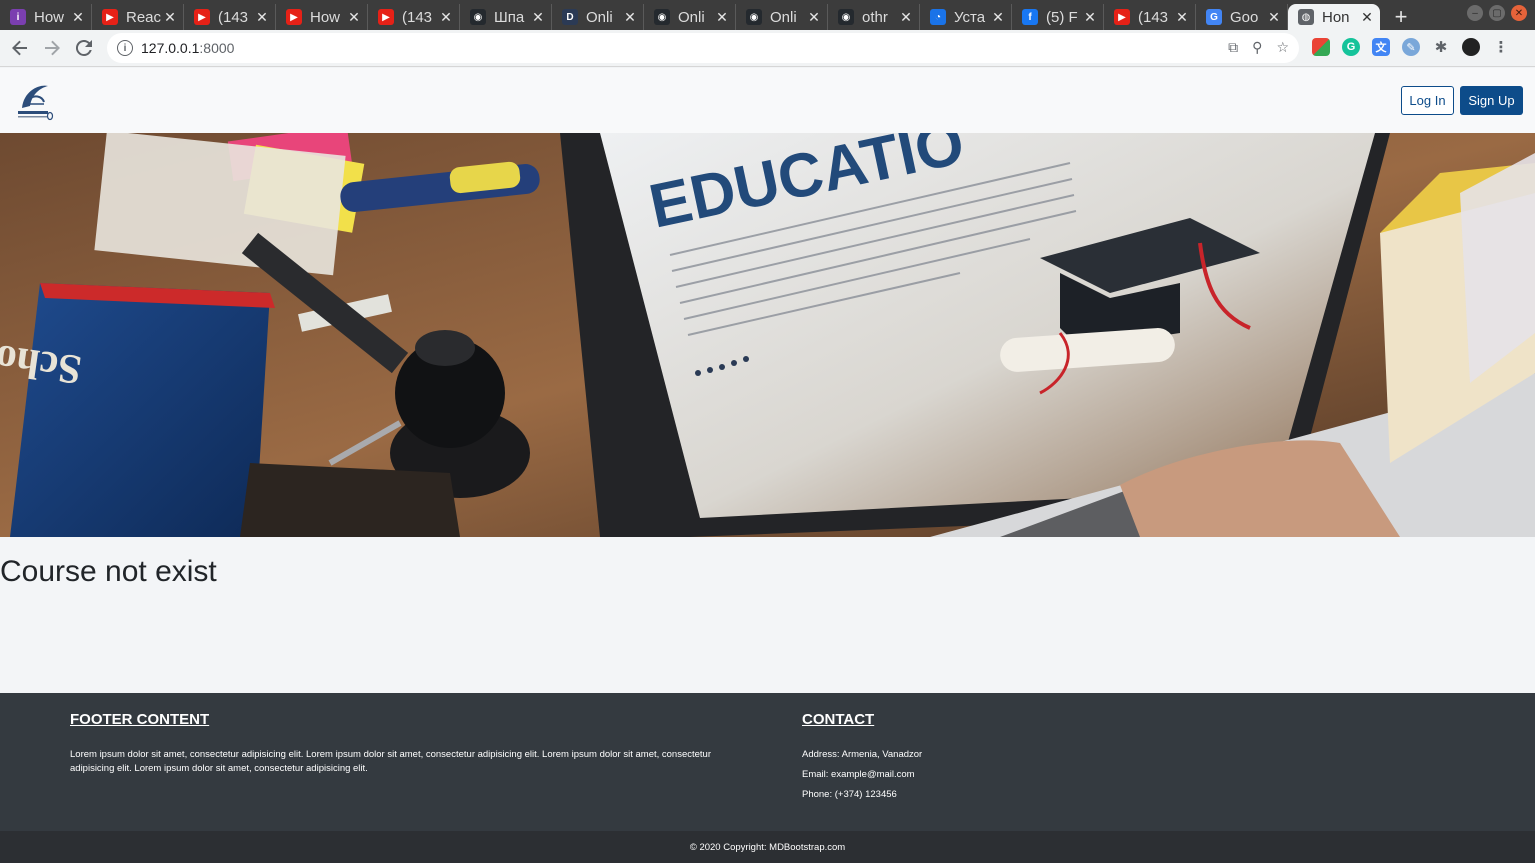 This screenshot has width=1535, height=863. Describe the element at coordinates (34, 100) in the screenshot. I see `site-logo` at that location.